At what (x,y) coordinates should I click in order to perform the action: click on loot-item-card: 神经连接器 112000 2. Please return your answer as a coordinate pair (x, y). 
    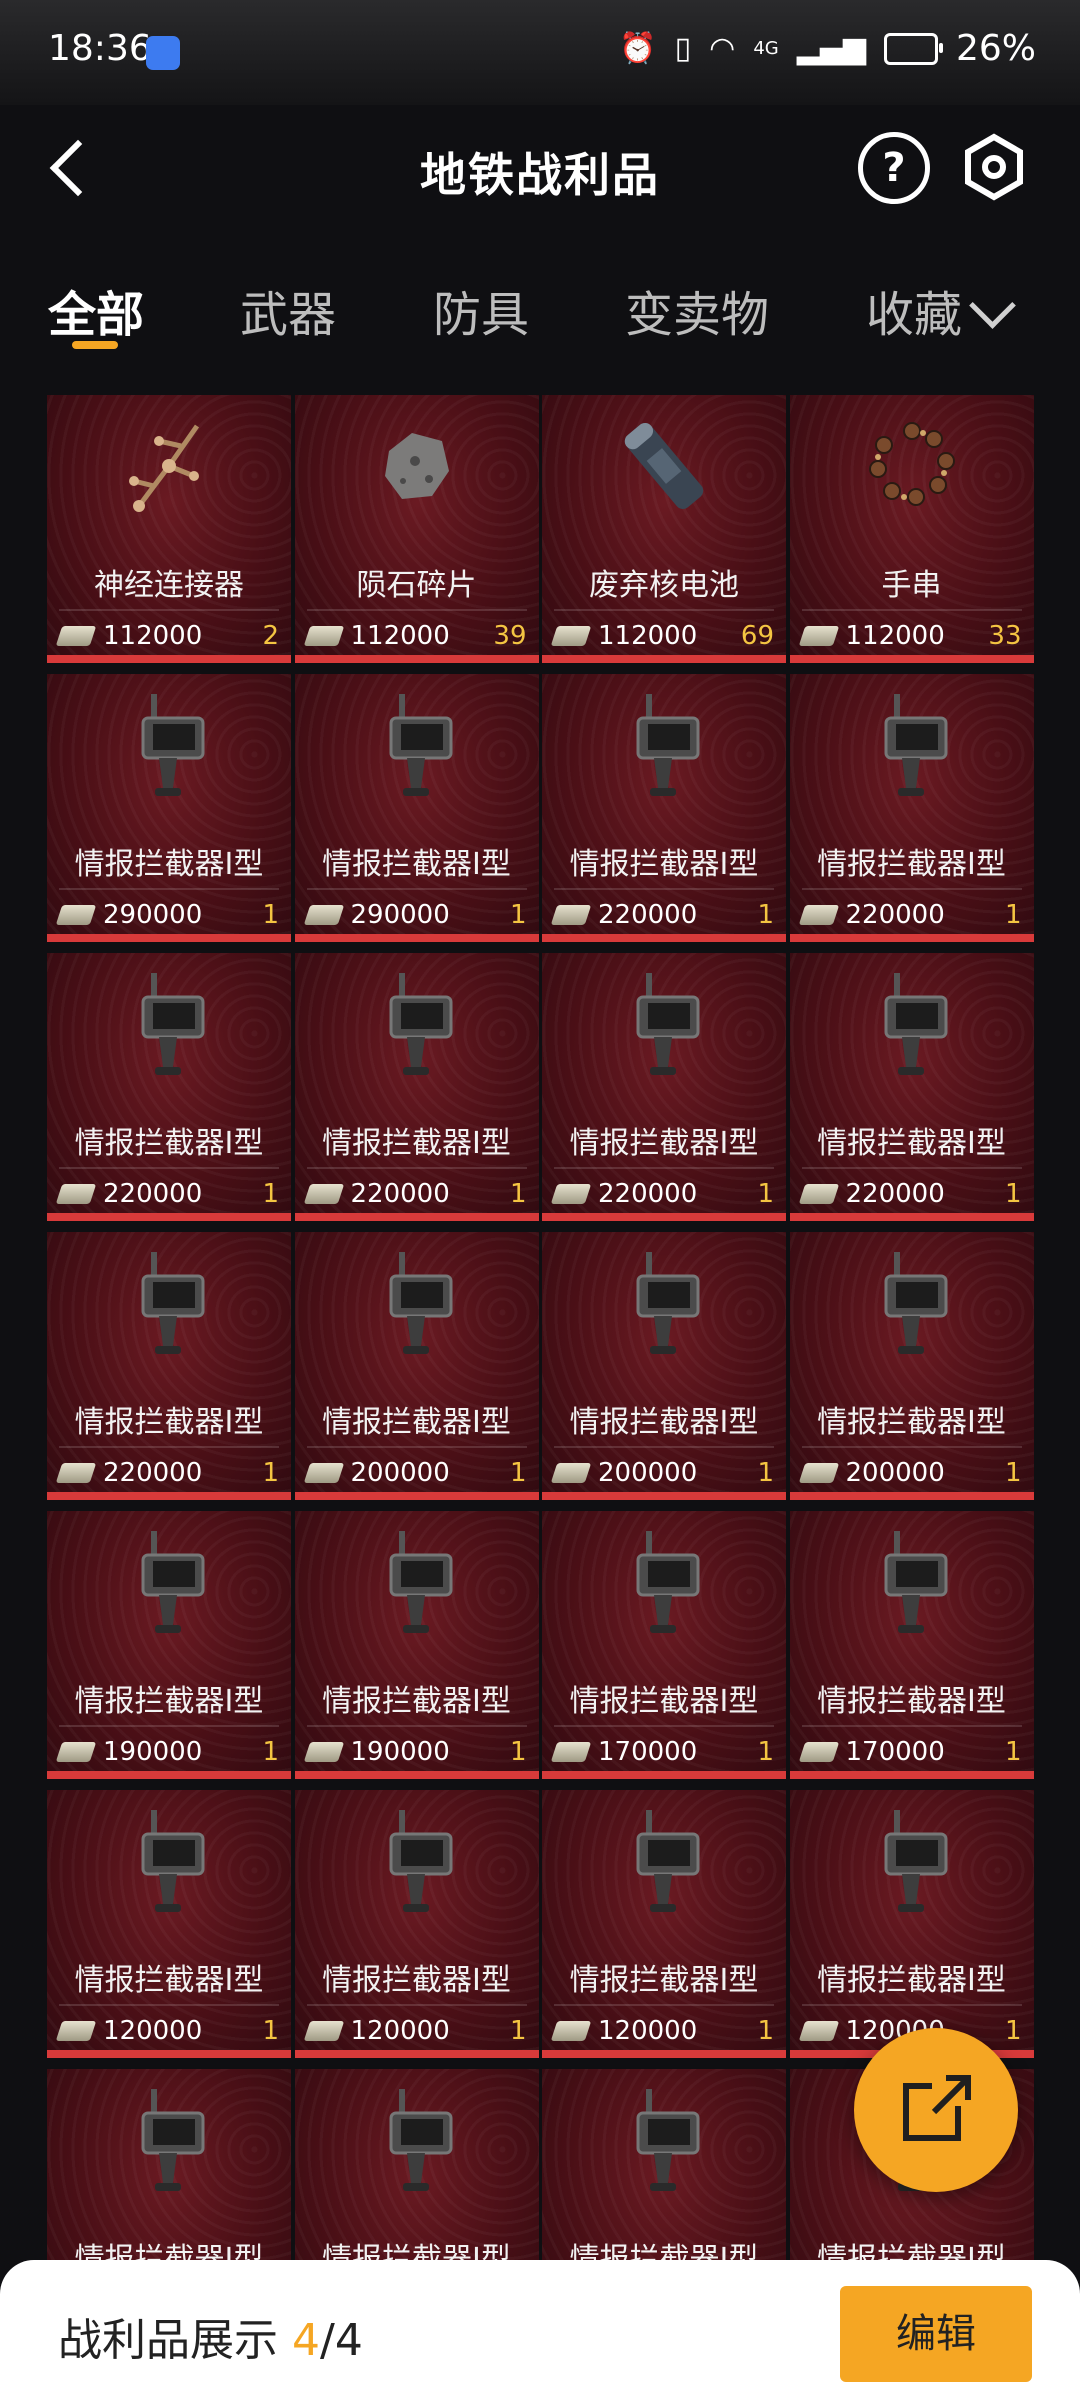
    Looking at the image, I should click on (169, 529).